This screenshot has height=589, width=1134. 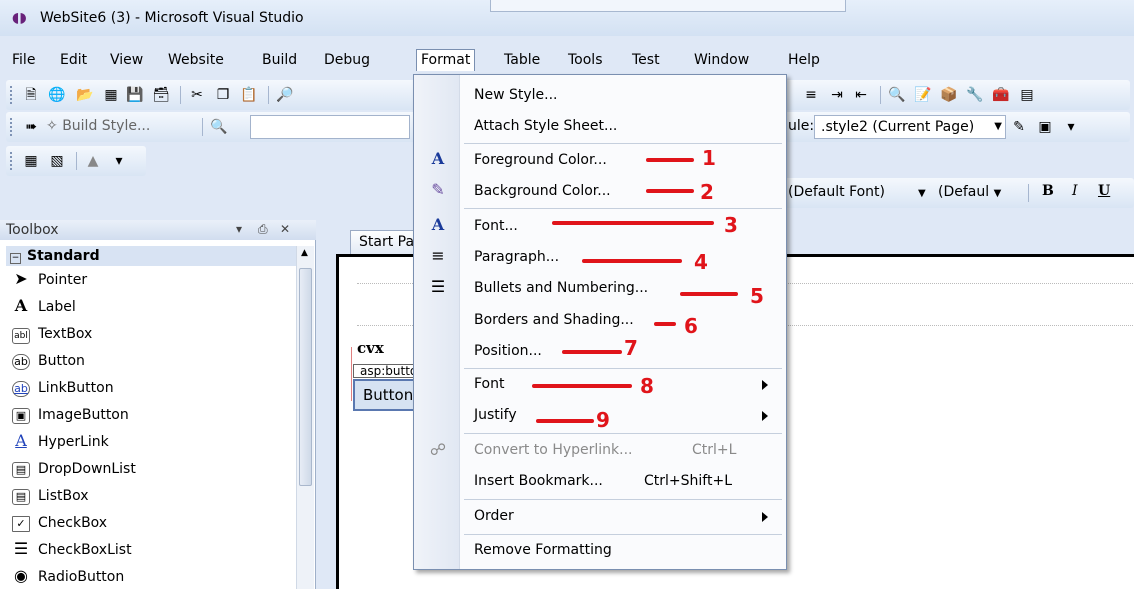 What do you see at coordinates (1045, 127) in the screenshot?
I see `show-overlay-icon: ▣` at bounding box center [1045, 127].